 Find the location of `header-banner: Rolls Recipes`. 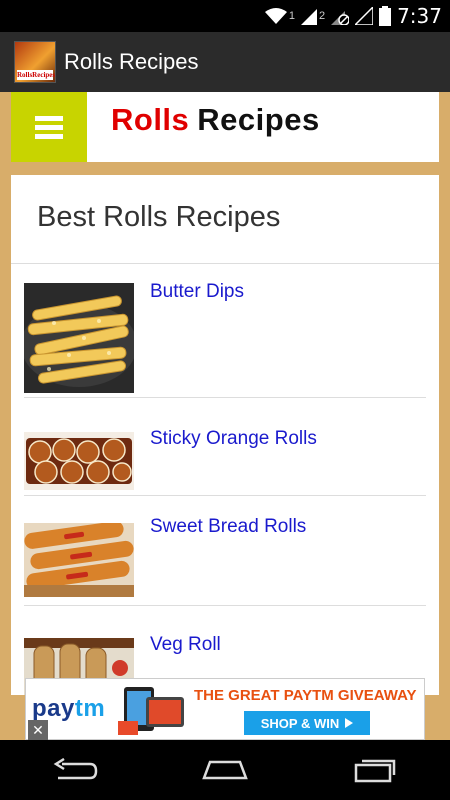

header-banner: Rolls Recipes is located at coordinates (225, 127).